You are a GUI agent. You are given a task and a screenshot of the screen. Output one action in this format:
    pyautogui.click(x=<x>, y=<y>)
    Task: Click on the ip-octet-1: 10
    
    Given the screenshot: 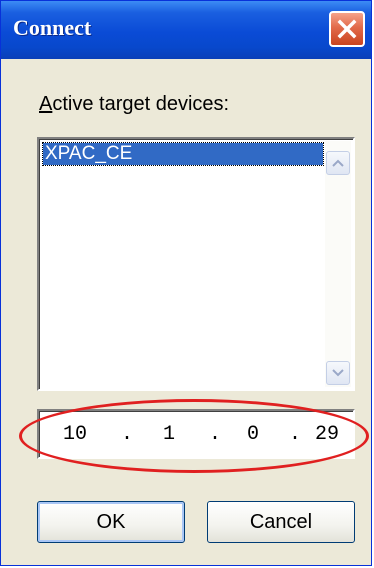 What is the action you would take?
    pyautogui.click(x=75, y=435)
    